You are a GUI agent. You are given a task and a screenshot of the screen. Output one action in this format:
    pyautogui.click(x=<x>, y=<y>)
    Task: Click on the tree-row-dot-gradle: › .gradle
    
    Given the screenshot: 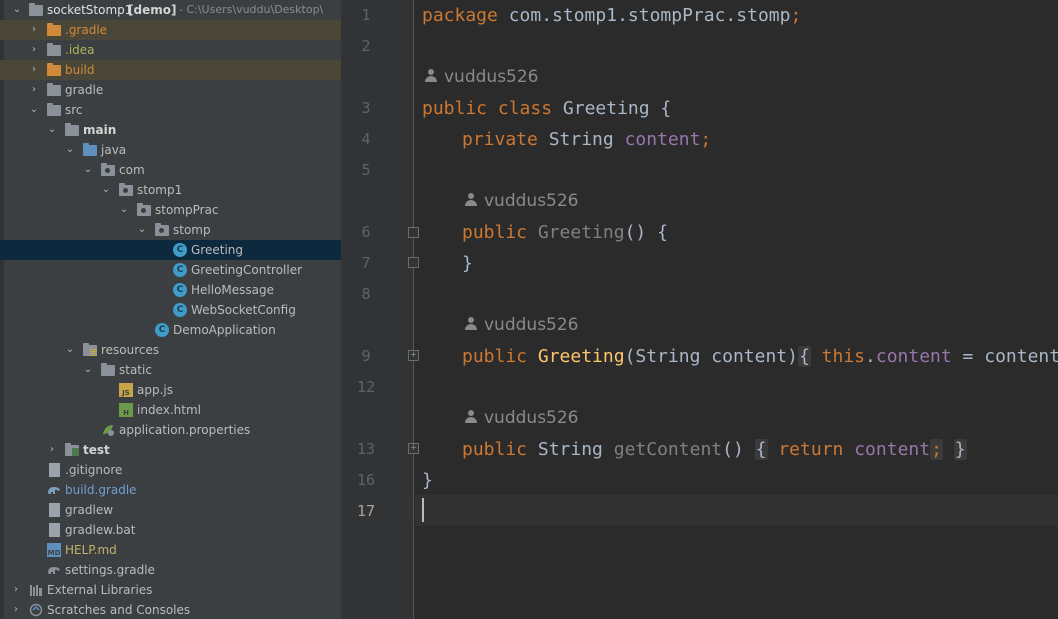 What is the action you would take?
    pyautogui.click(x=170, y=30)
    